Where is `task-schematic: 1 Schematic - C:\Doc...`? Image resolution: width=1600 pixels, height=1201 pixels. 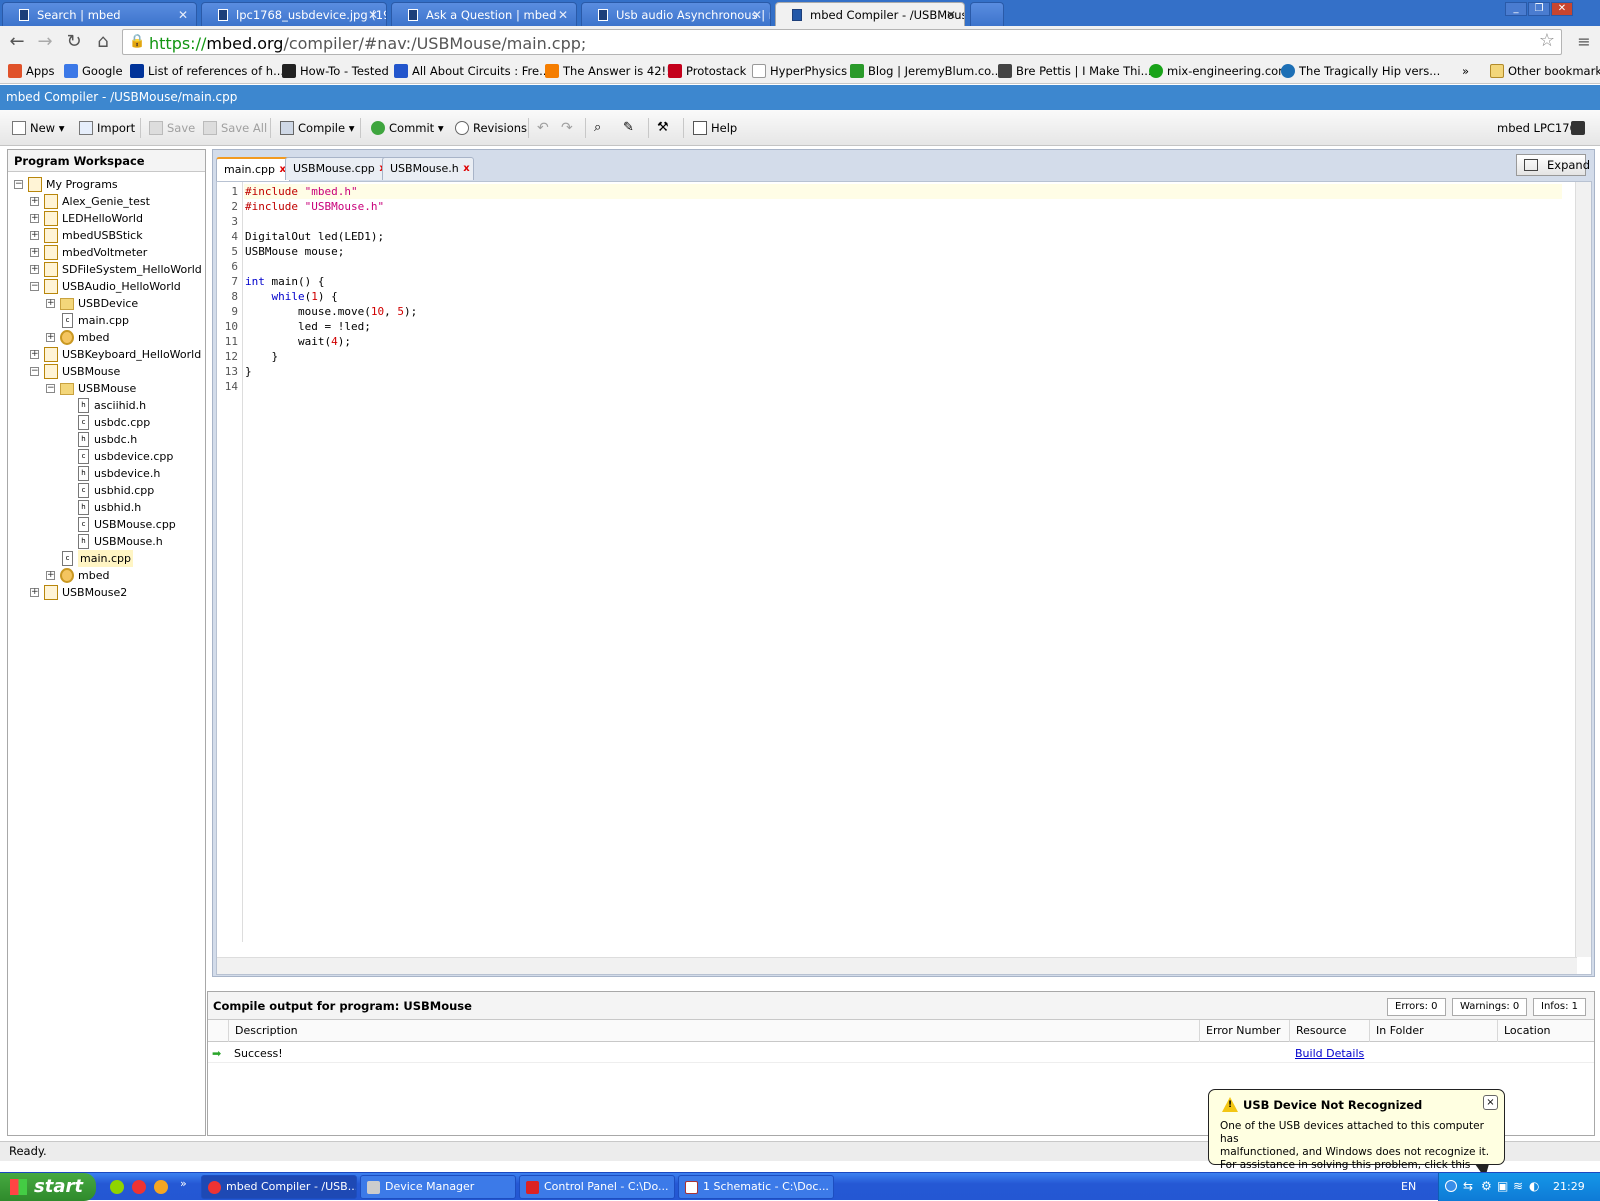
task-schematic: 1 Schematic - C:\Doc... is located at coordinates (756, 1187).